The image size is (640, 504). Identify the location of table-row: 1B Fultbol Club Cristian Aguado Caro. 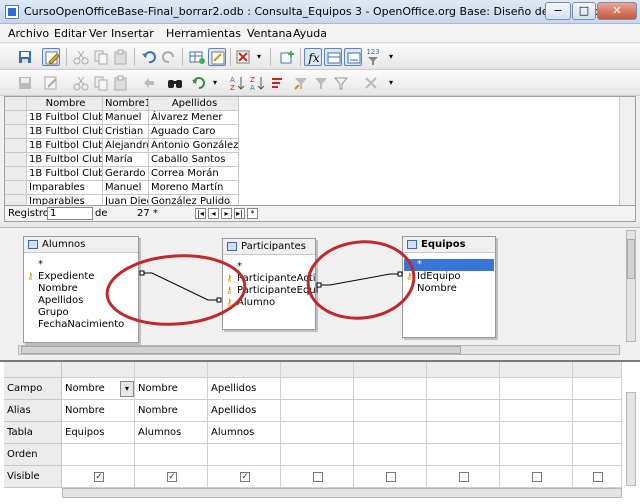
(125, 132).